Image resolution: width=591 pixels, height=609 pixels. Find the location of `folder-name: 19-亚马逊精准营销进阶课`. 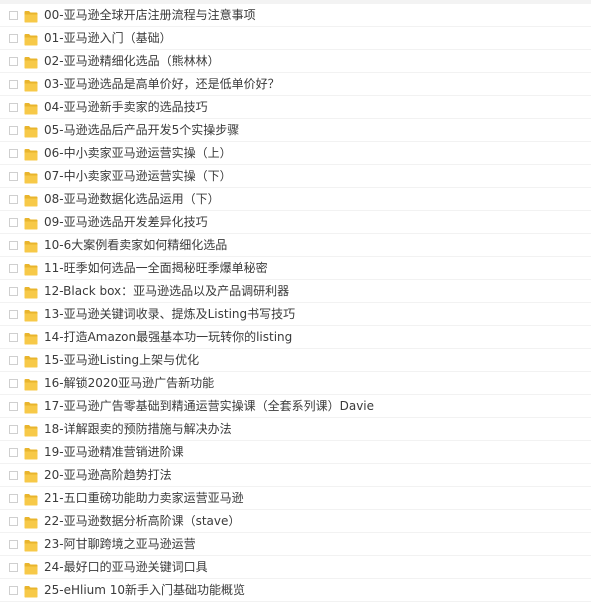

folder-name: 19-亚马逊精准营销进阶课 is located at coordinates (114, 452).